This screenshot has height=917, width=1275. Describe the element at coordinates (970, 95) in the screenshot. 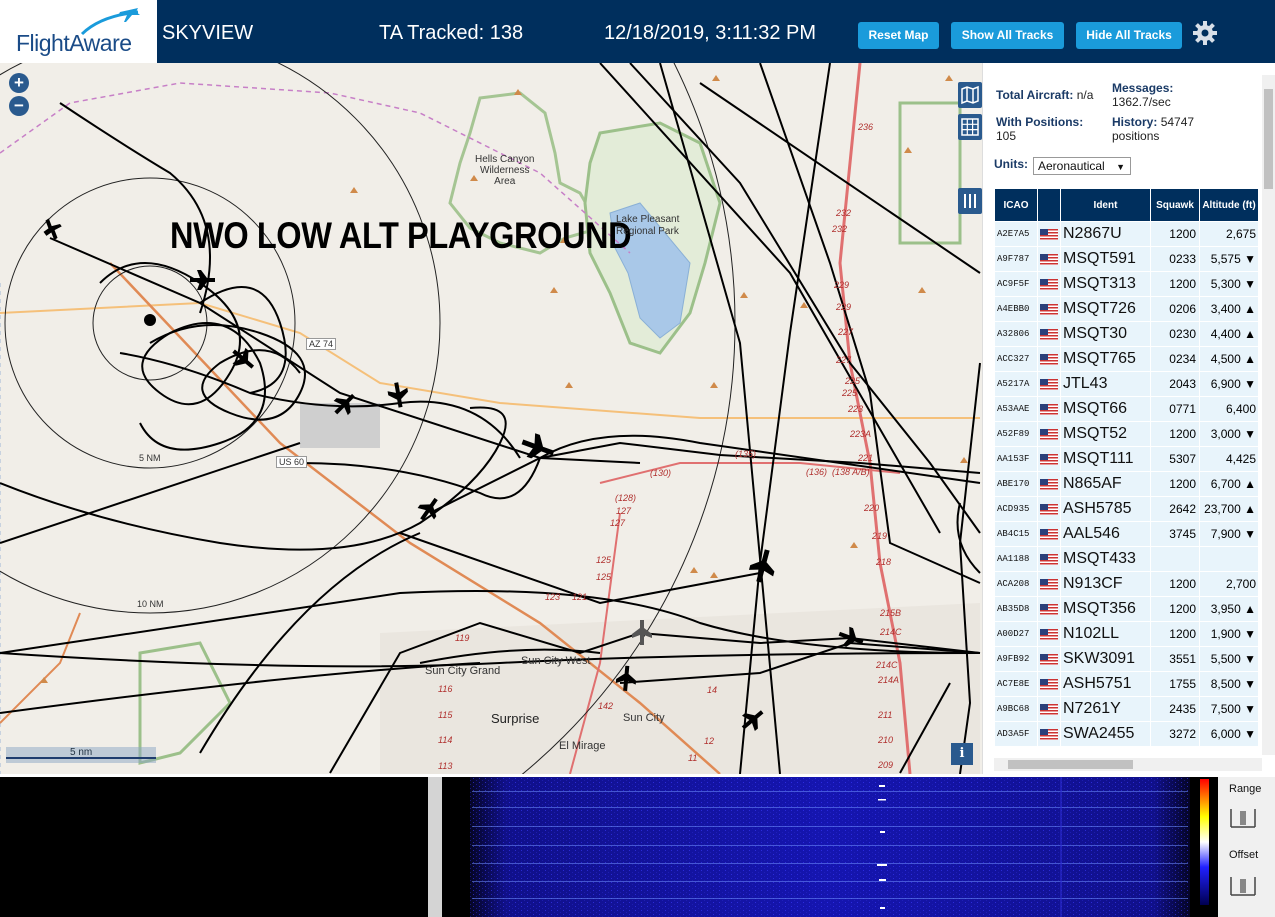

I see `map-layers-button` at that location.